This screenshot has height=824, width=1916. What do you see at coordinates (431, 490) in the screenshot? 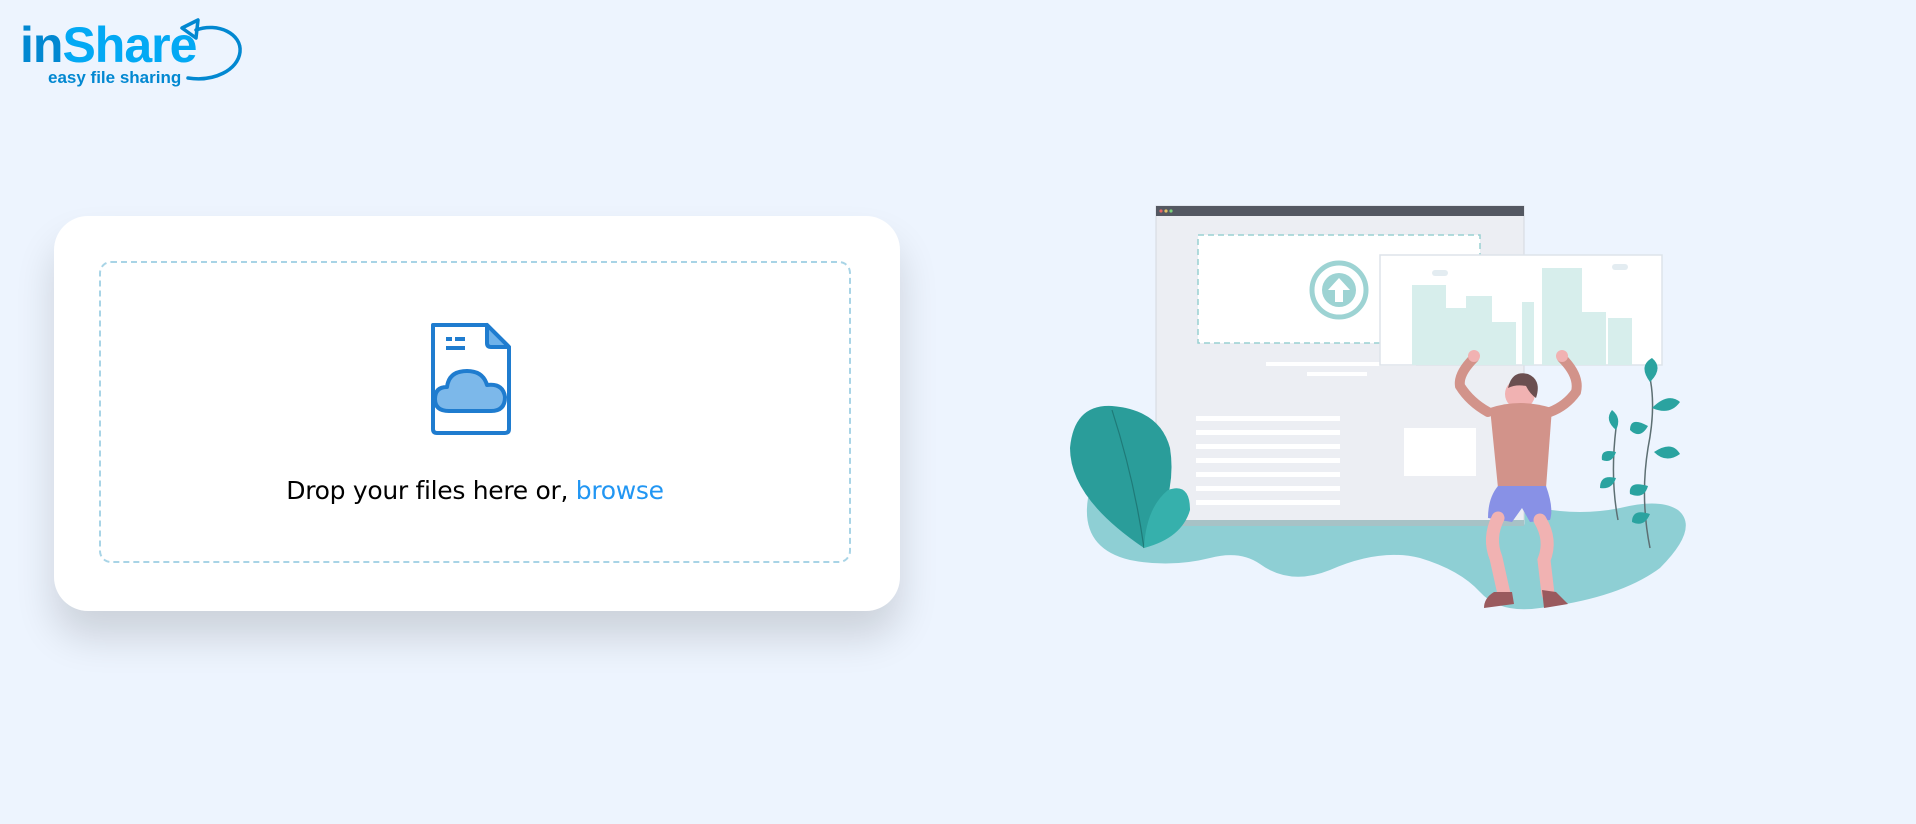
I see `drop-prompt-text: Drop your files here or,` at bounding box center [431, 490].